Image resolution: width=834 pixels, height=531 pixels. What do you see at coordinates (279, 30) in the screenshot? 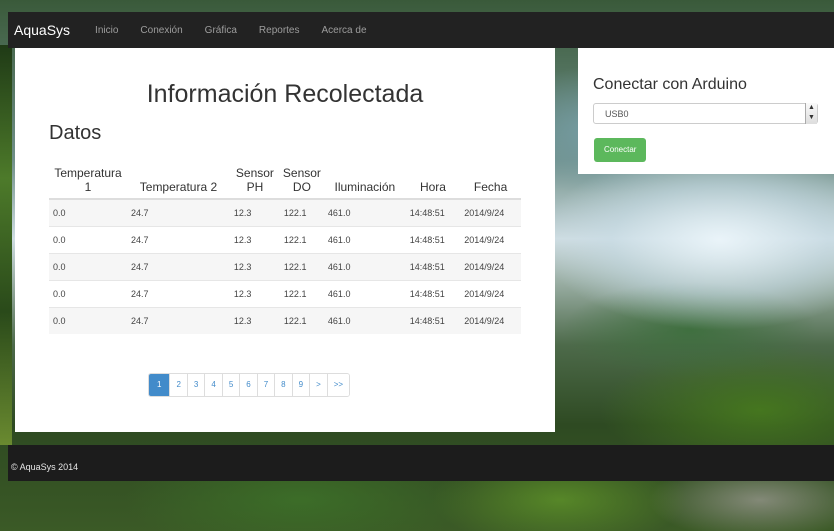
I see `nav-item-reportes: Reportes` at bounding box center [279, 30].